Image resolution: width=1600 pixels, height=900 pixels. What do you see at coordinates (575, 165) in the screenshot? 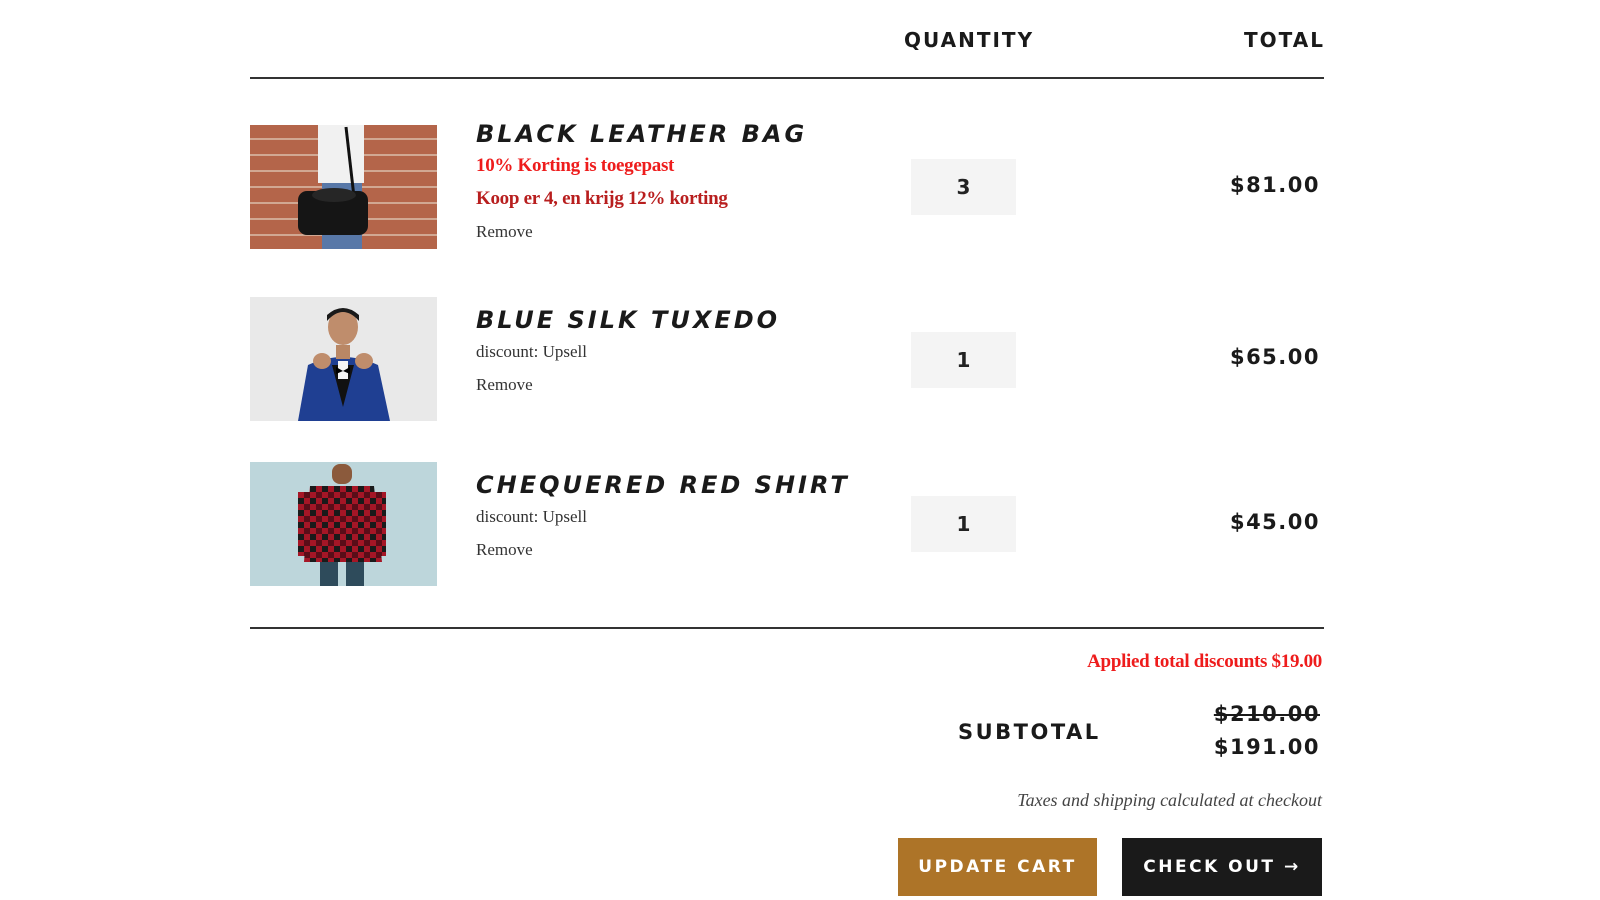
I see `discount-applied-text: 10% Korting is toegepast` at bounding box center [575, 165].